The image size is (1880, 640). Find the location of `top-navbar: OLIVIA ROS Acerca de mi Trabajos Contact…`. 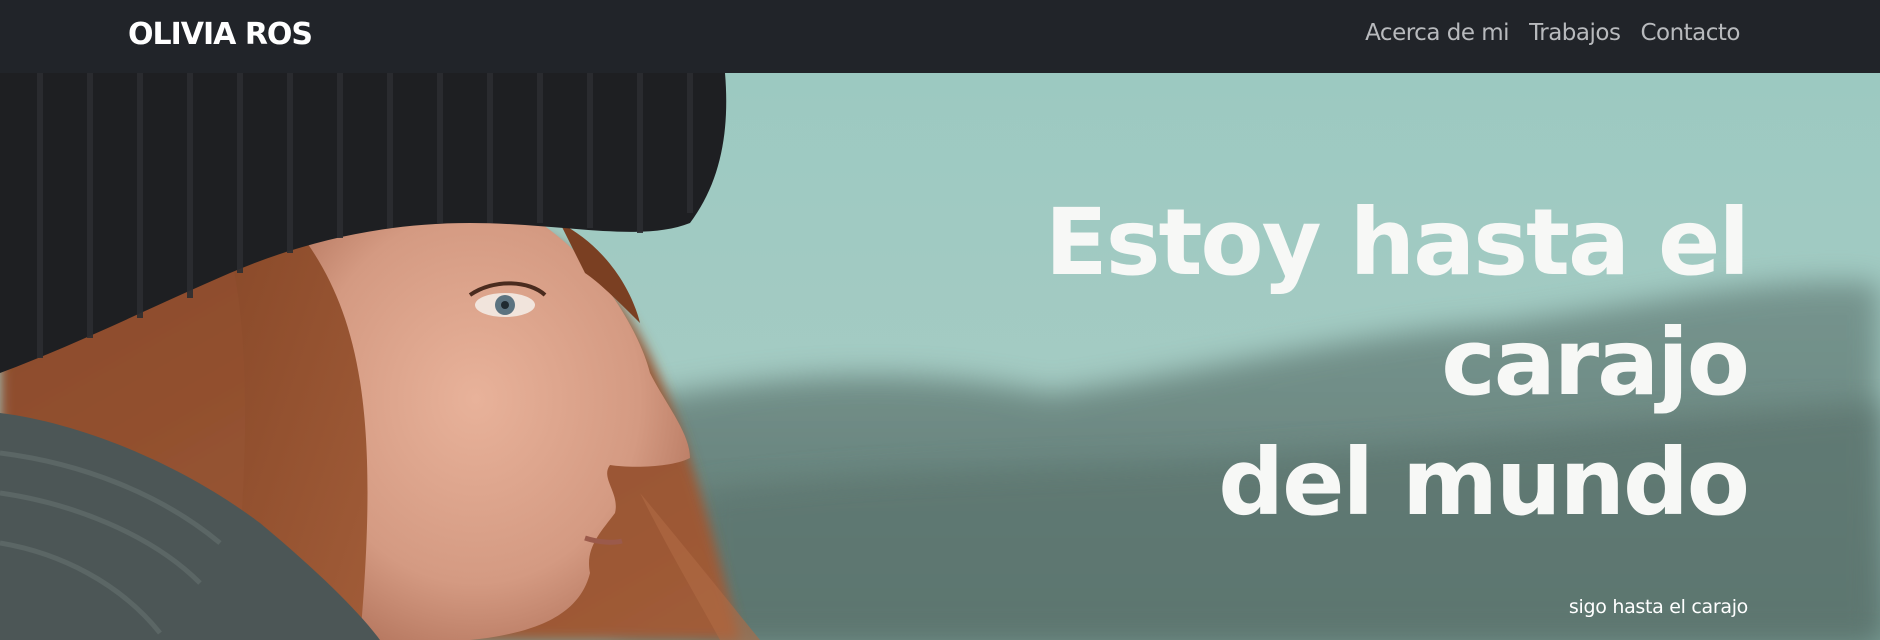

top-navbar: OLIVIA ROS Acerca de mi Trabajos Contact… is located at coordinates (940, 36).